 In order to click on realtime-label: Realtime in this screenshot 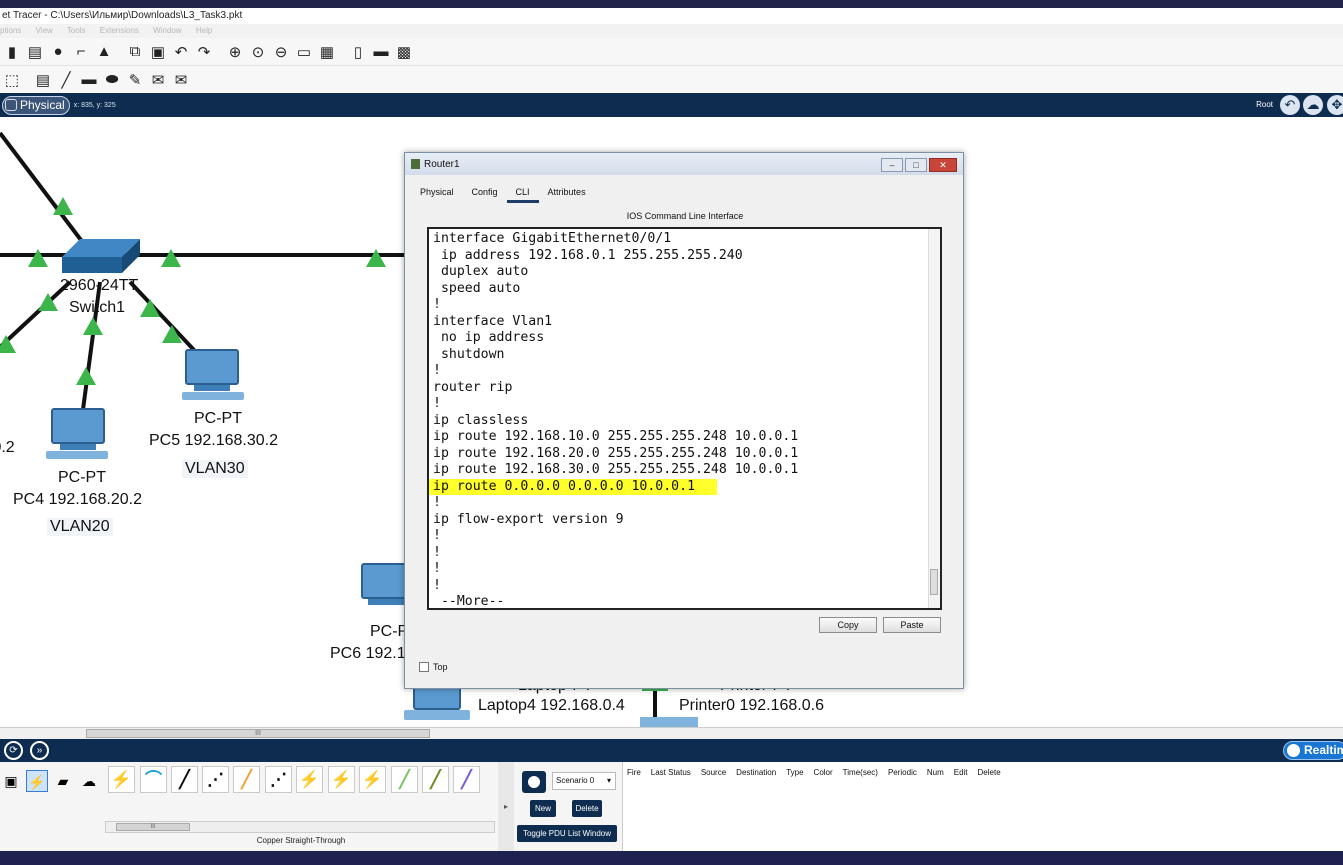, I will do `click(1323, 750)`.